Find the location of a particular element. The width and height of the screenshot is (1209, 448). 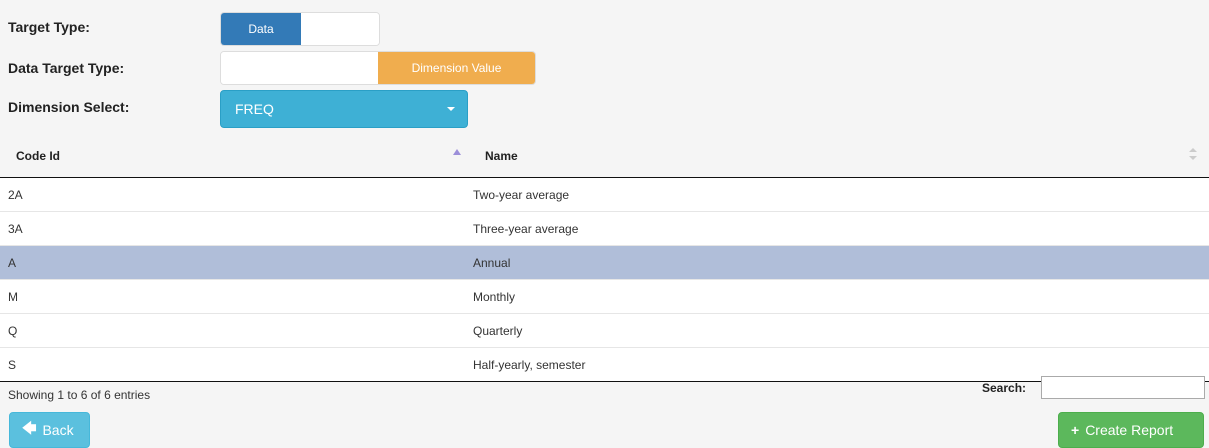

target-type-data-option: Data is located at coordinates (261, 29).